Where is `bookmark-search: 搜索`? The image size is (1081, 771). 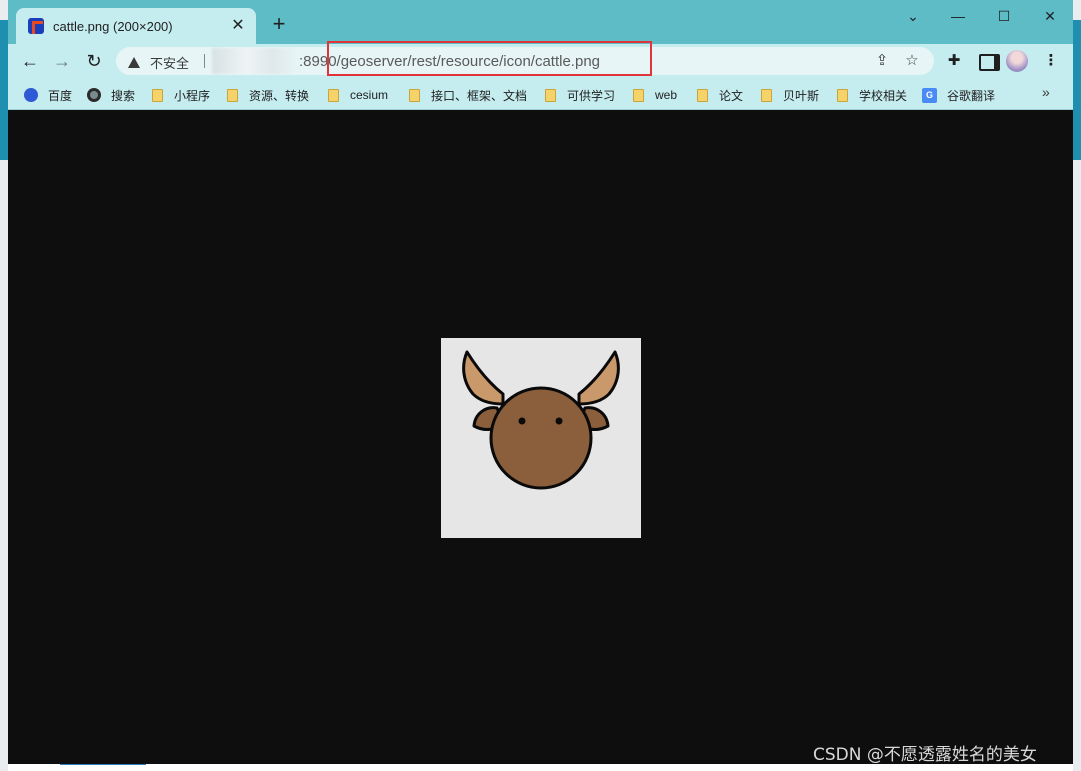 bookmark-search: 搜索 is located at coordinates (111, 95).